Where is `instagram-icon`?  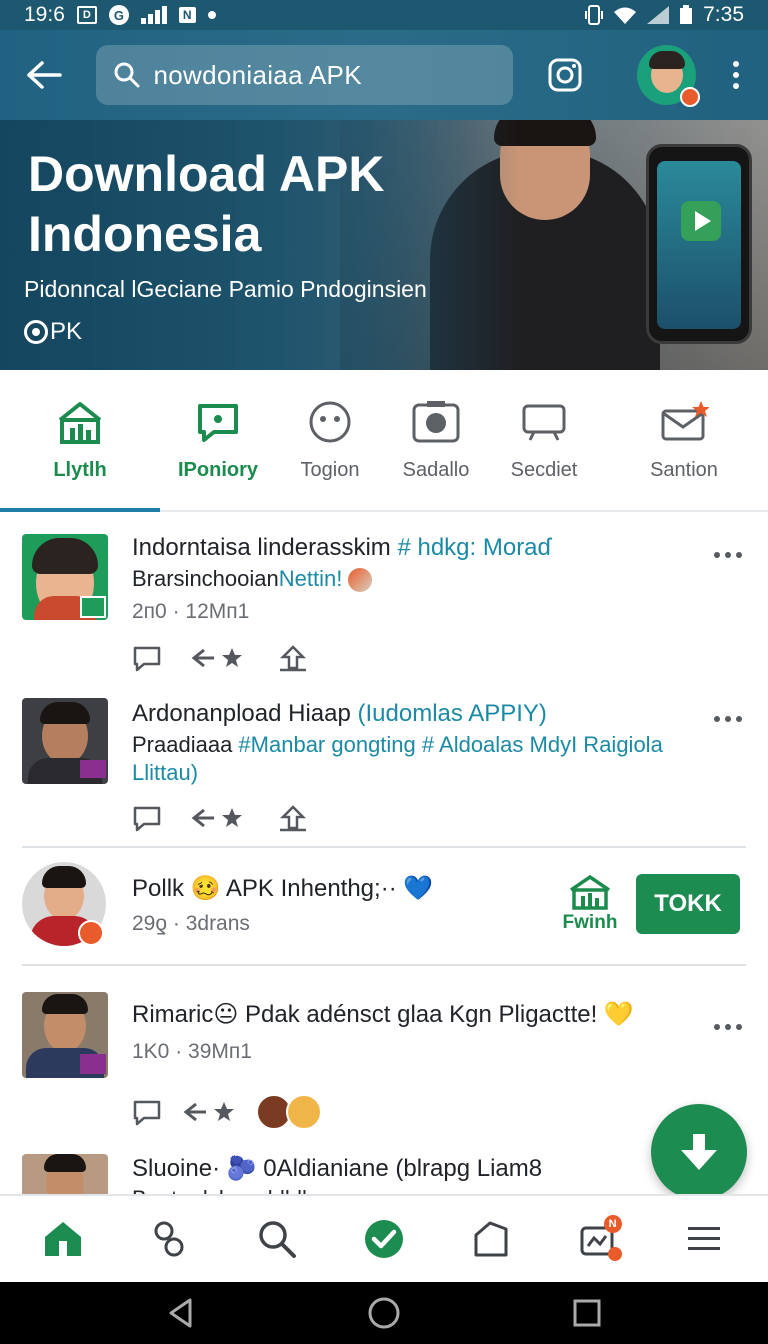
instagram-icon is located at coordinates (565, 75).